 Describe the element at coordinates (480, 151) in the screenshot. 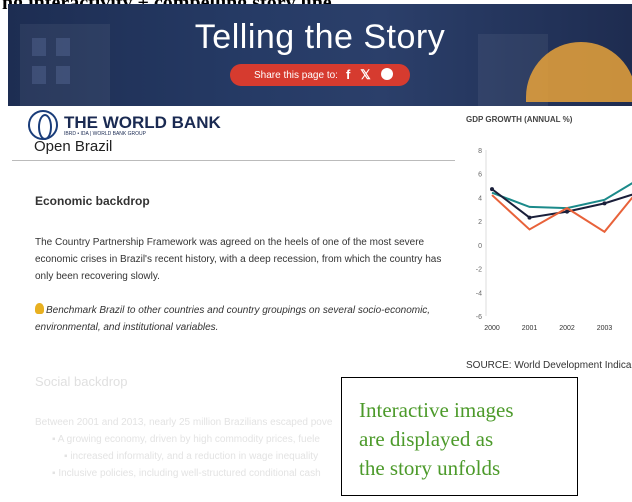

I see `y-tick-label: 8` at that location.